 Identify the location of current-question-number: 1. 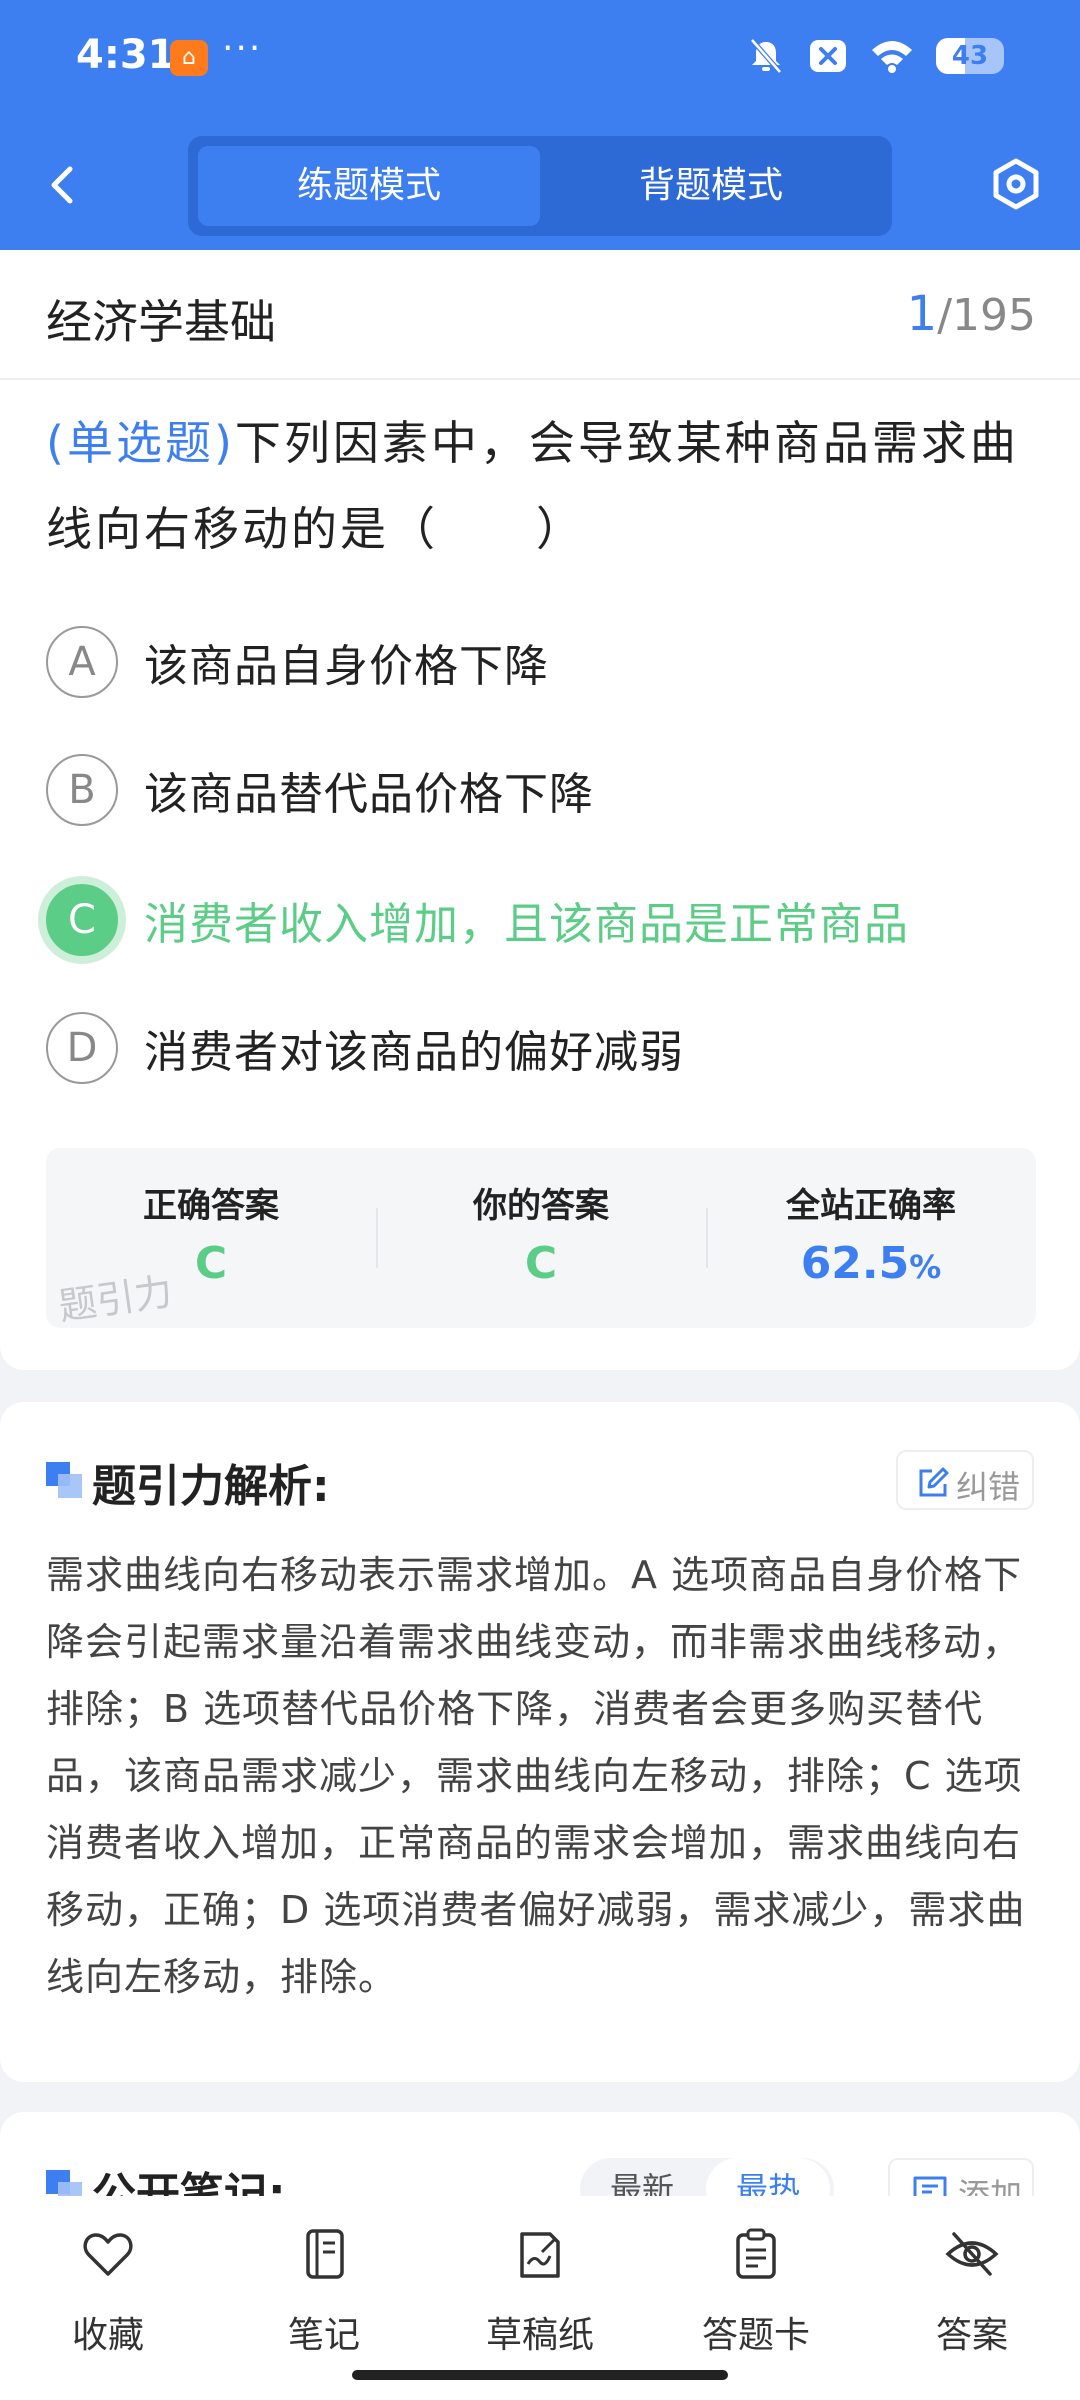
(922, 314).